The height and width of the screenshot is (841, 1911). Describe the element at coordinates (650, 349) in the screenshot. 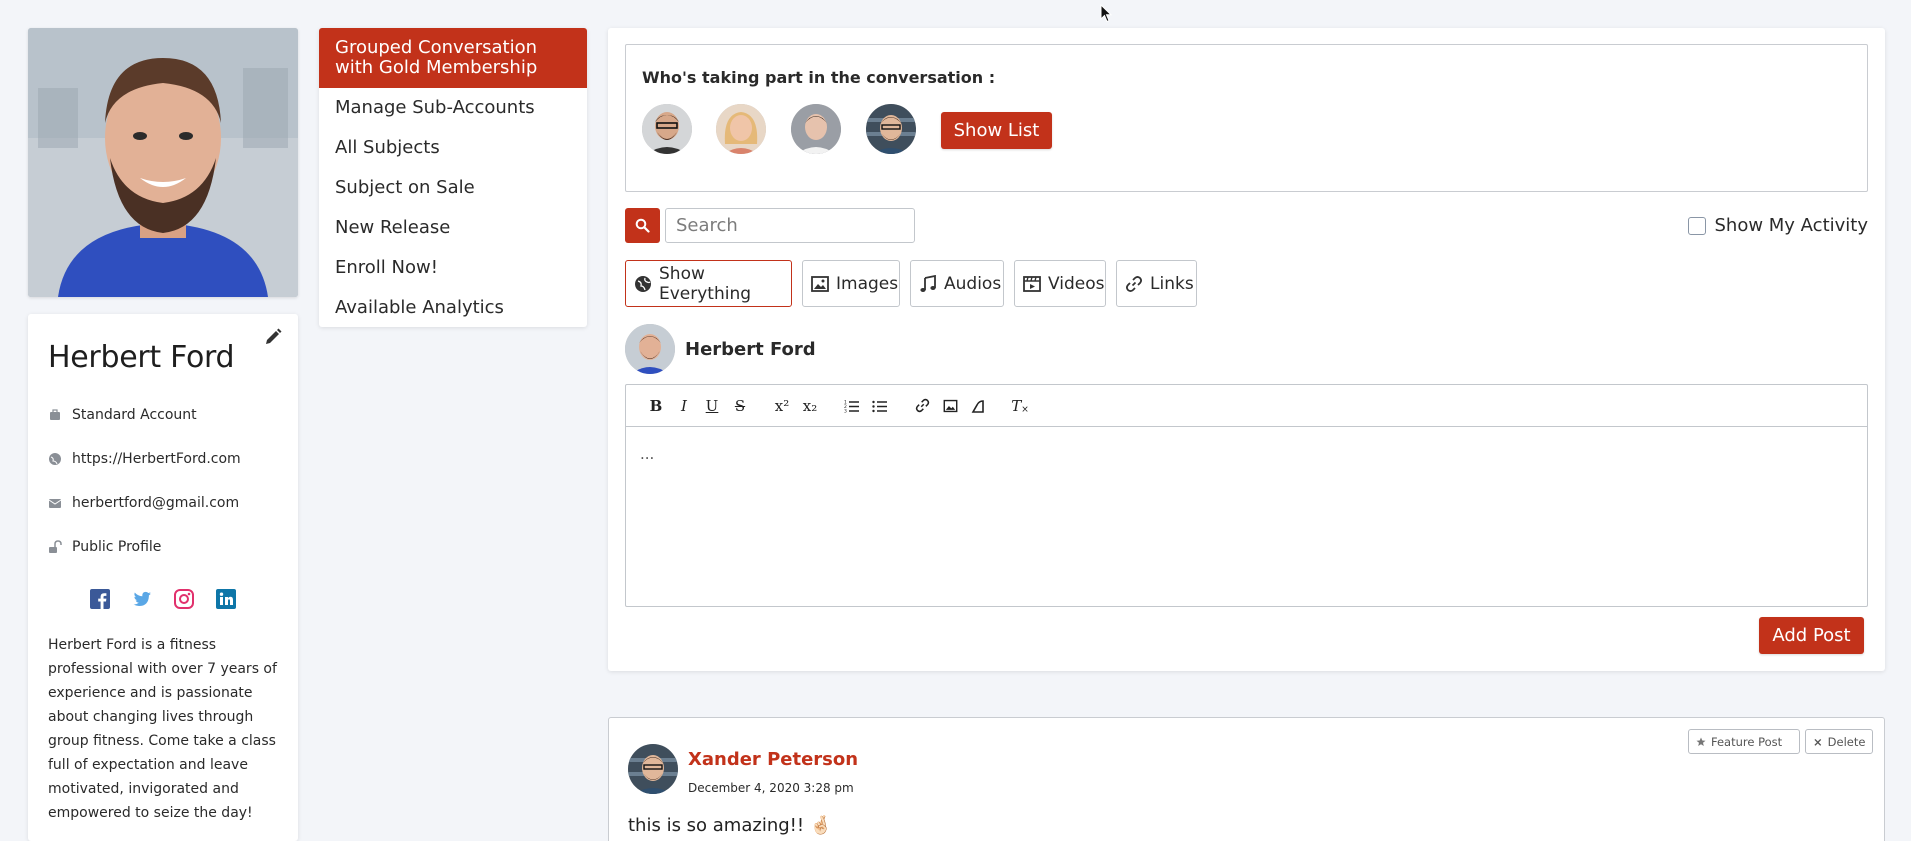

I see `composer-avatar` at that location.